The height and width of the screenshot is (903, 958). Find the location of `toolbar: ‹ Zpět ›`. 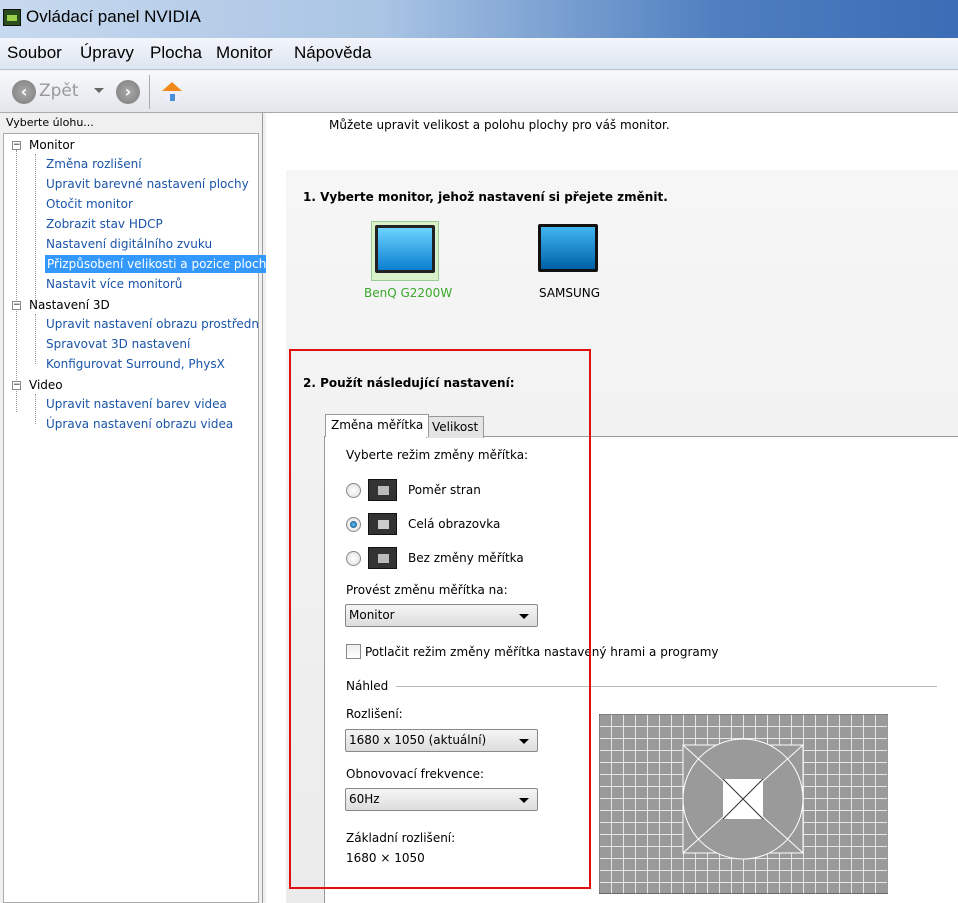

toolbar: ‹ Zpět › is located at coordinates (479, 92).